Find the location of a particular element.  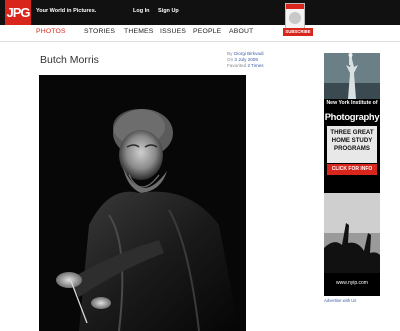

ad-line-1: THREE GREAT is located at coordinates (352, 132).